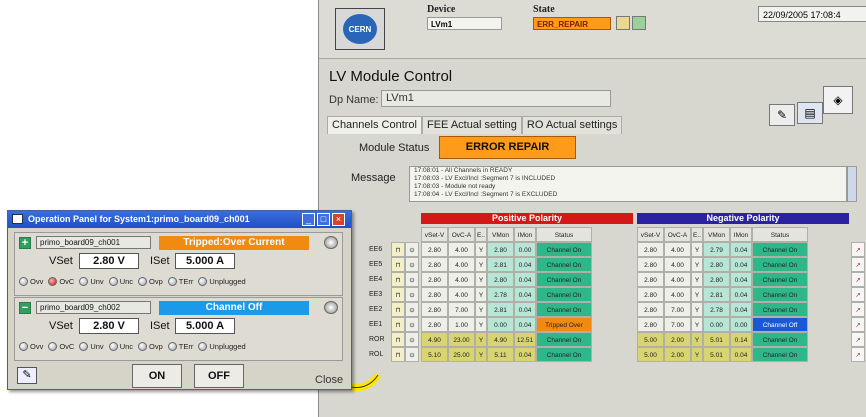  Describe the element at coordinates (61, 261) in the screenshot. I see `vset-label: VSet` at that location.